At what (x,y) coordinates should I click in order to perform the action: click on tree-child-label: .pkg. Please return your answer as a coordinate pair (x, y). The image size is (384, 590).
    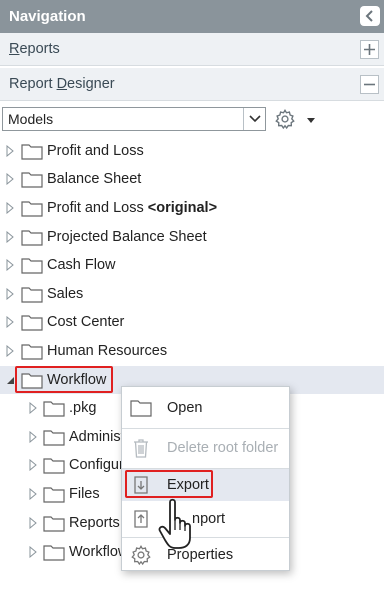
    Looking at the image, I should click on (83, 408).